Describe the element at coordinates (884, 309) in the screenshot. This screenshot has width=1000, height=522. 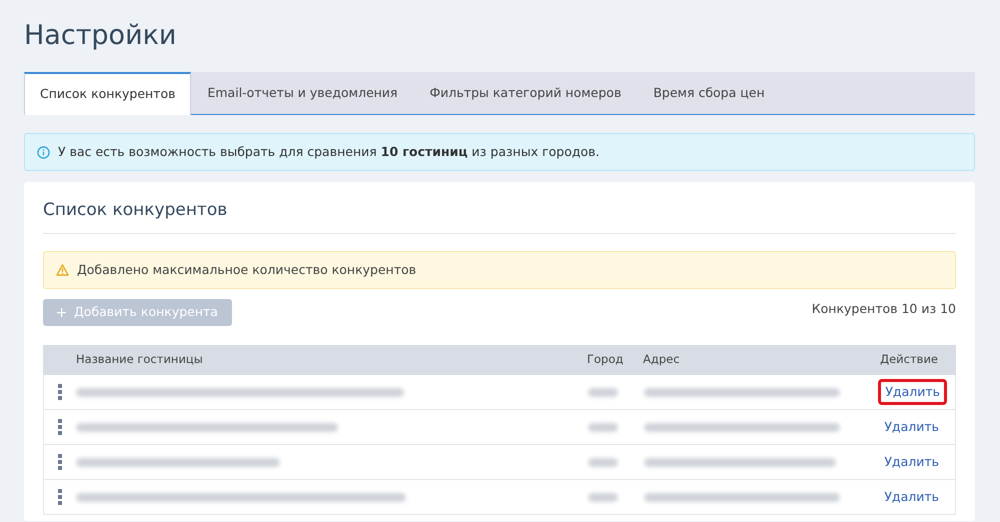
I see `competitor-counter: Конкурентов 10 из 10` at that location.